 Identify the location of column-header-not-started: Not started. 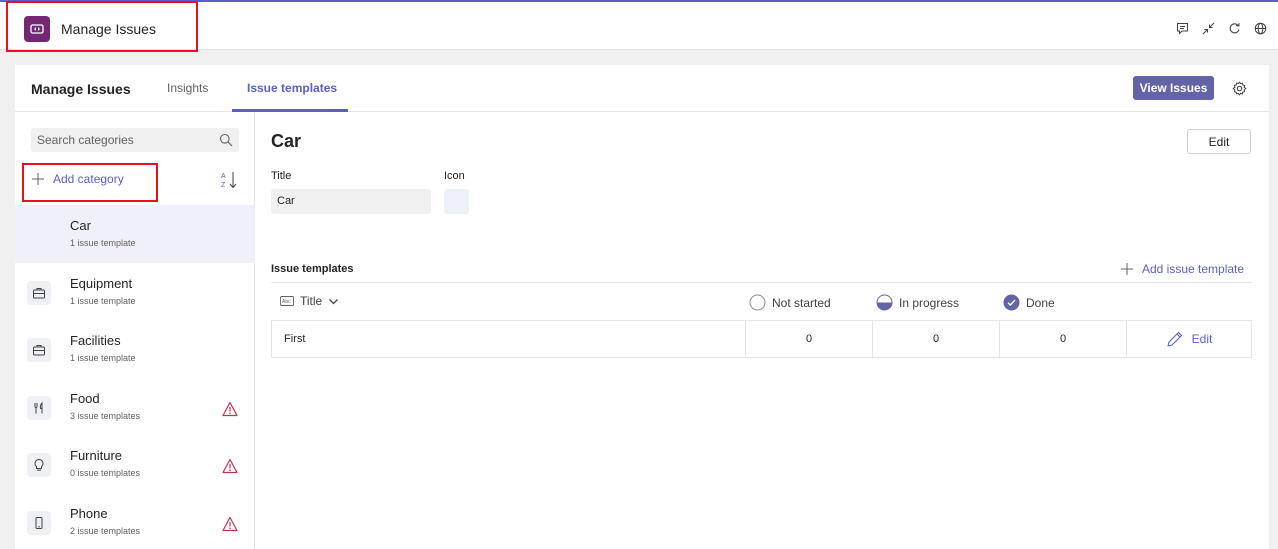
(790, 302).